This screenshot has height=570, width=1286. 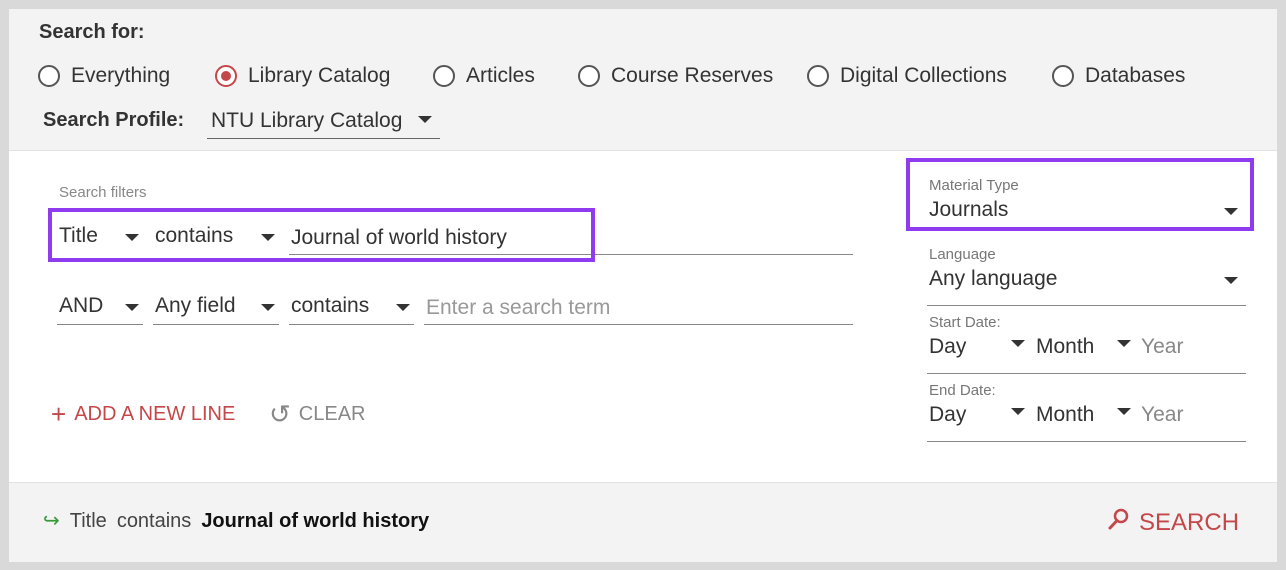 What do you see at coordinates (51, 521) in the screenshot?
I see `return-arrow-icon: ↪` at bounding box center [51, 521].